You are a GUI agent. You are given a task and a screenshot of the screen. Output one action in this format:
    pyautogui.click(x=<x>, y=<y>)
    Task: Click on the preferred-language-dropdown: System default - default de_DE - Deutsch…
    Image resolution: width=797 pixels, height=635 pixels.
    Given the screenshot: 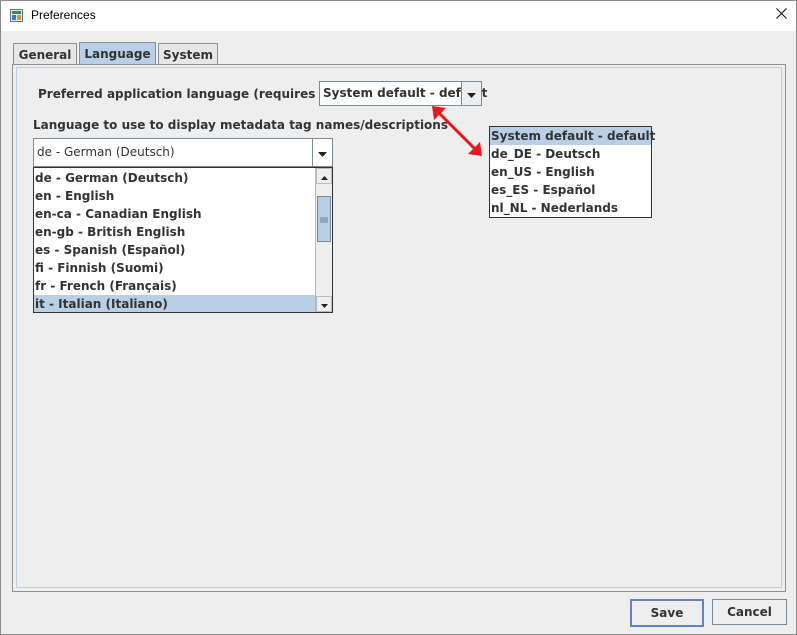 What is the action you would take?
    pyautogui.click(x=572, y=172)
    